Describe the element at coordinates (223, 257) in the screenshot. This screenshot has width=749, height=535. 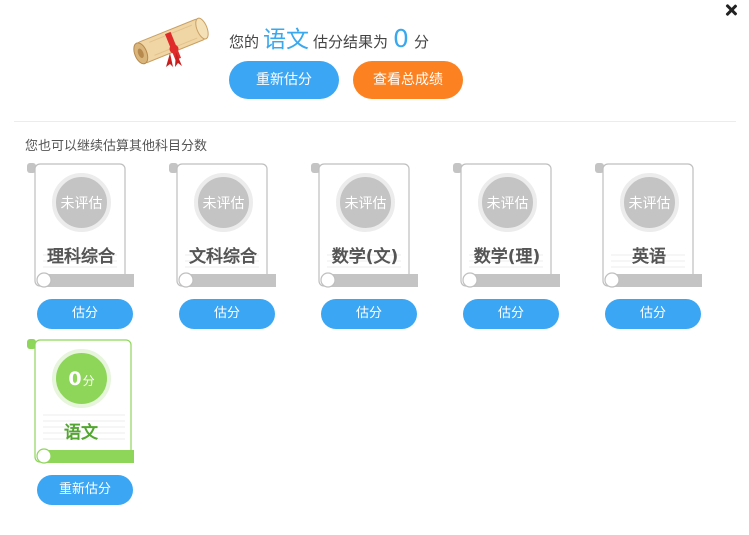
I see `subject-name: 文科综合` at that location.